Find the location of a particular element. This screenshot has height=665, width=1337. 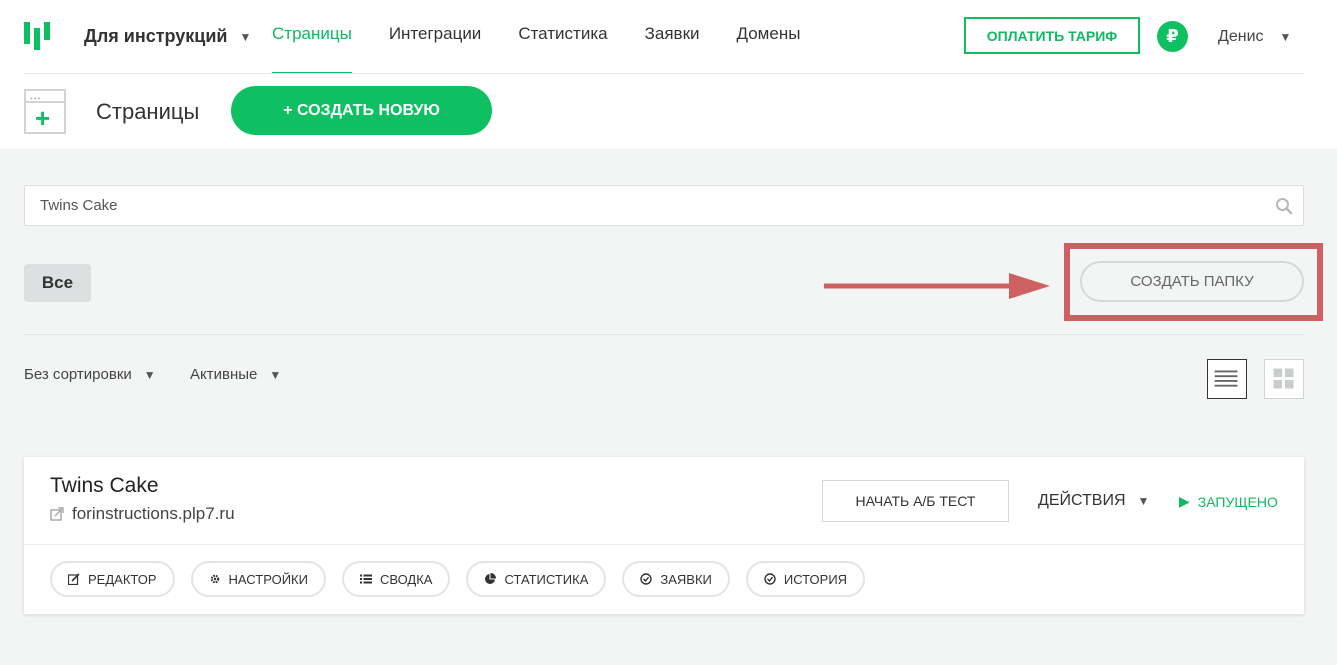

tool-label: ИСТОРИЯ is located at coordinates (815, 579).